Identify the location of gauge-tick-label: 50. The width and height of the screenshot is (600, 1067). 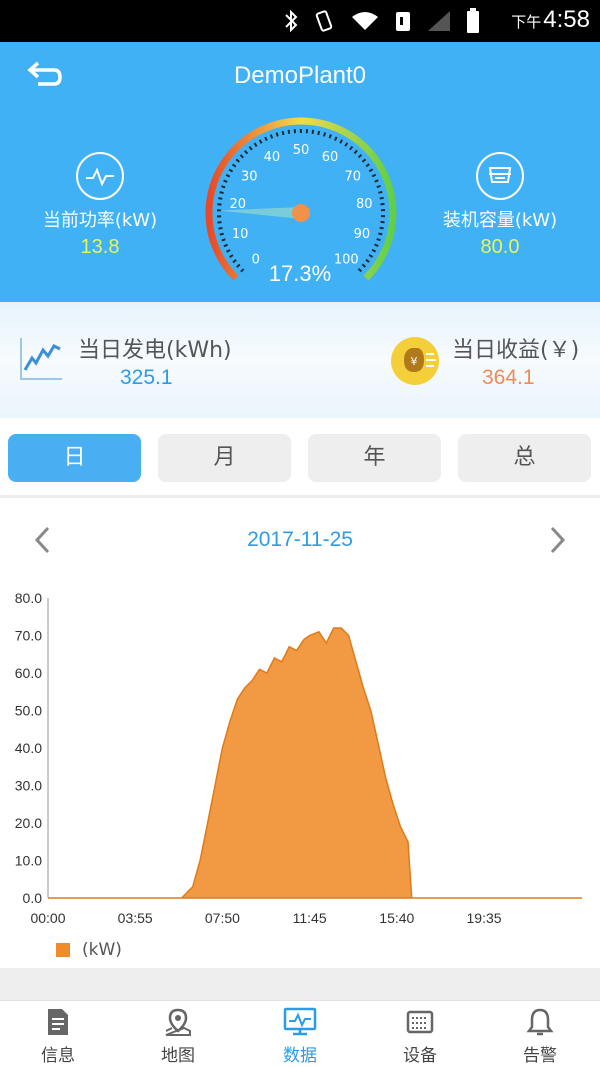
(301, 150).